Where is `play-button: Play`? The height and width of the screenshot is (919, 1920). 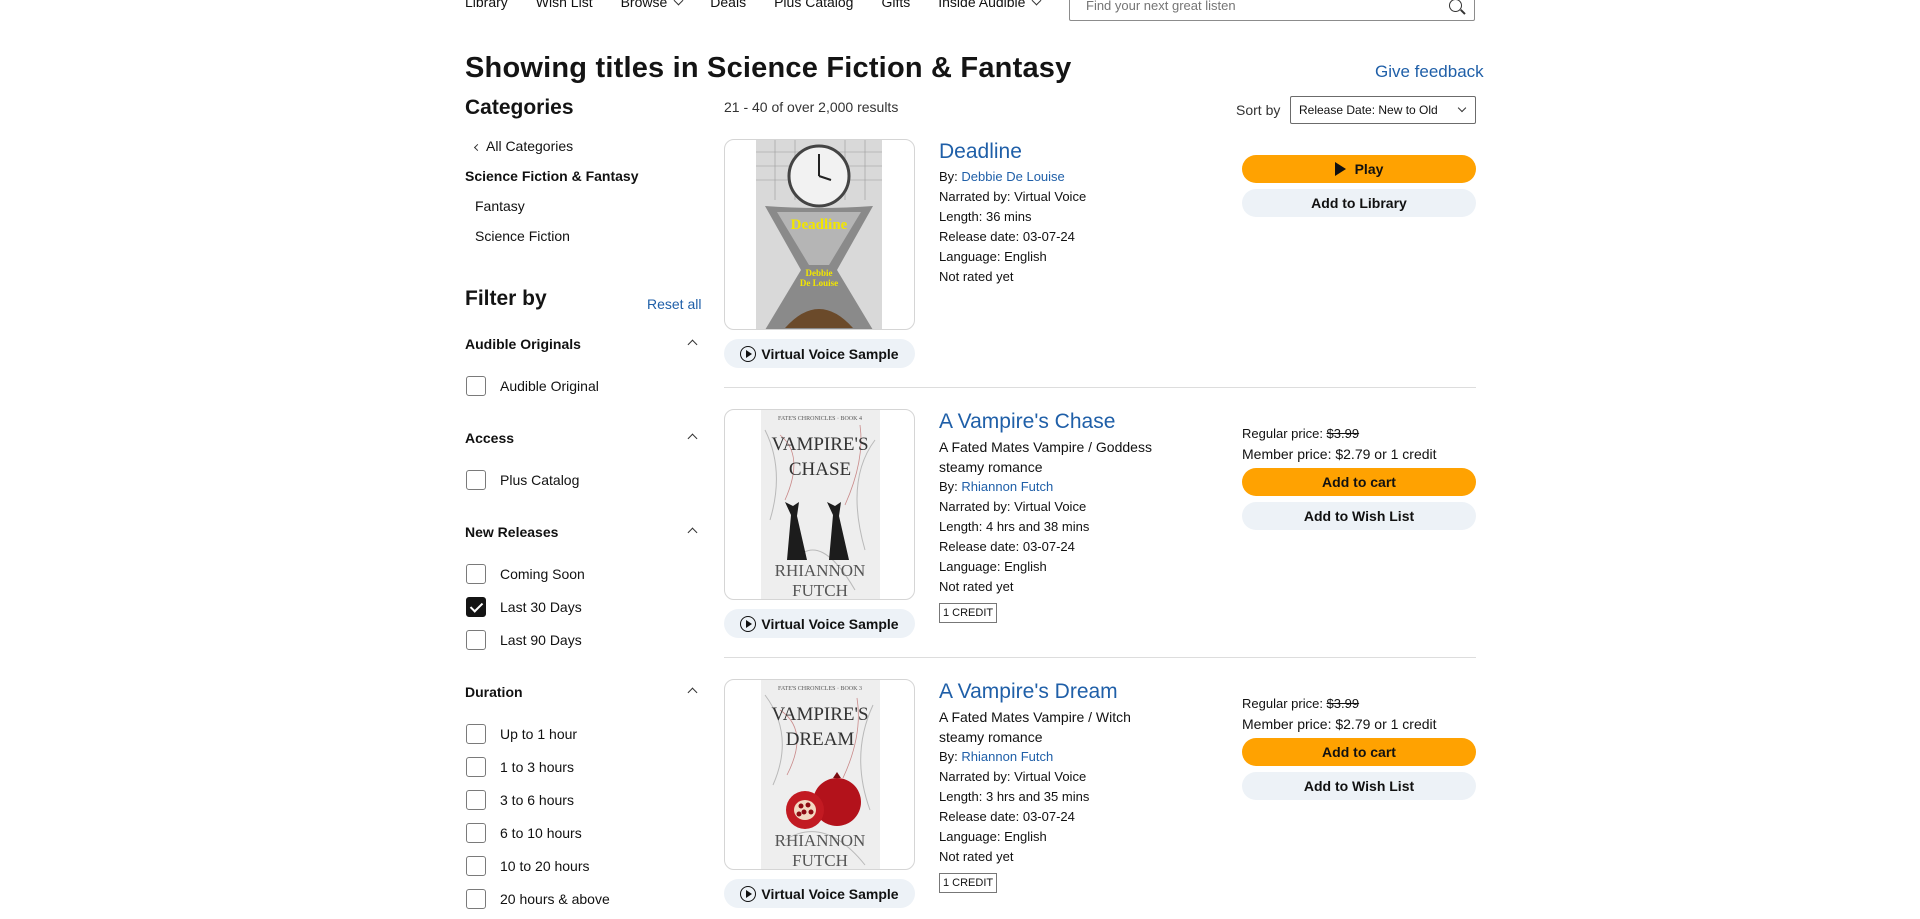
play-button: Play is located at coordinates (1359, 169).